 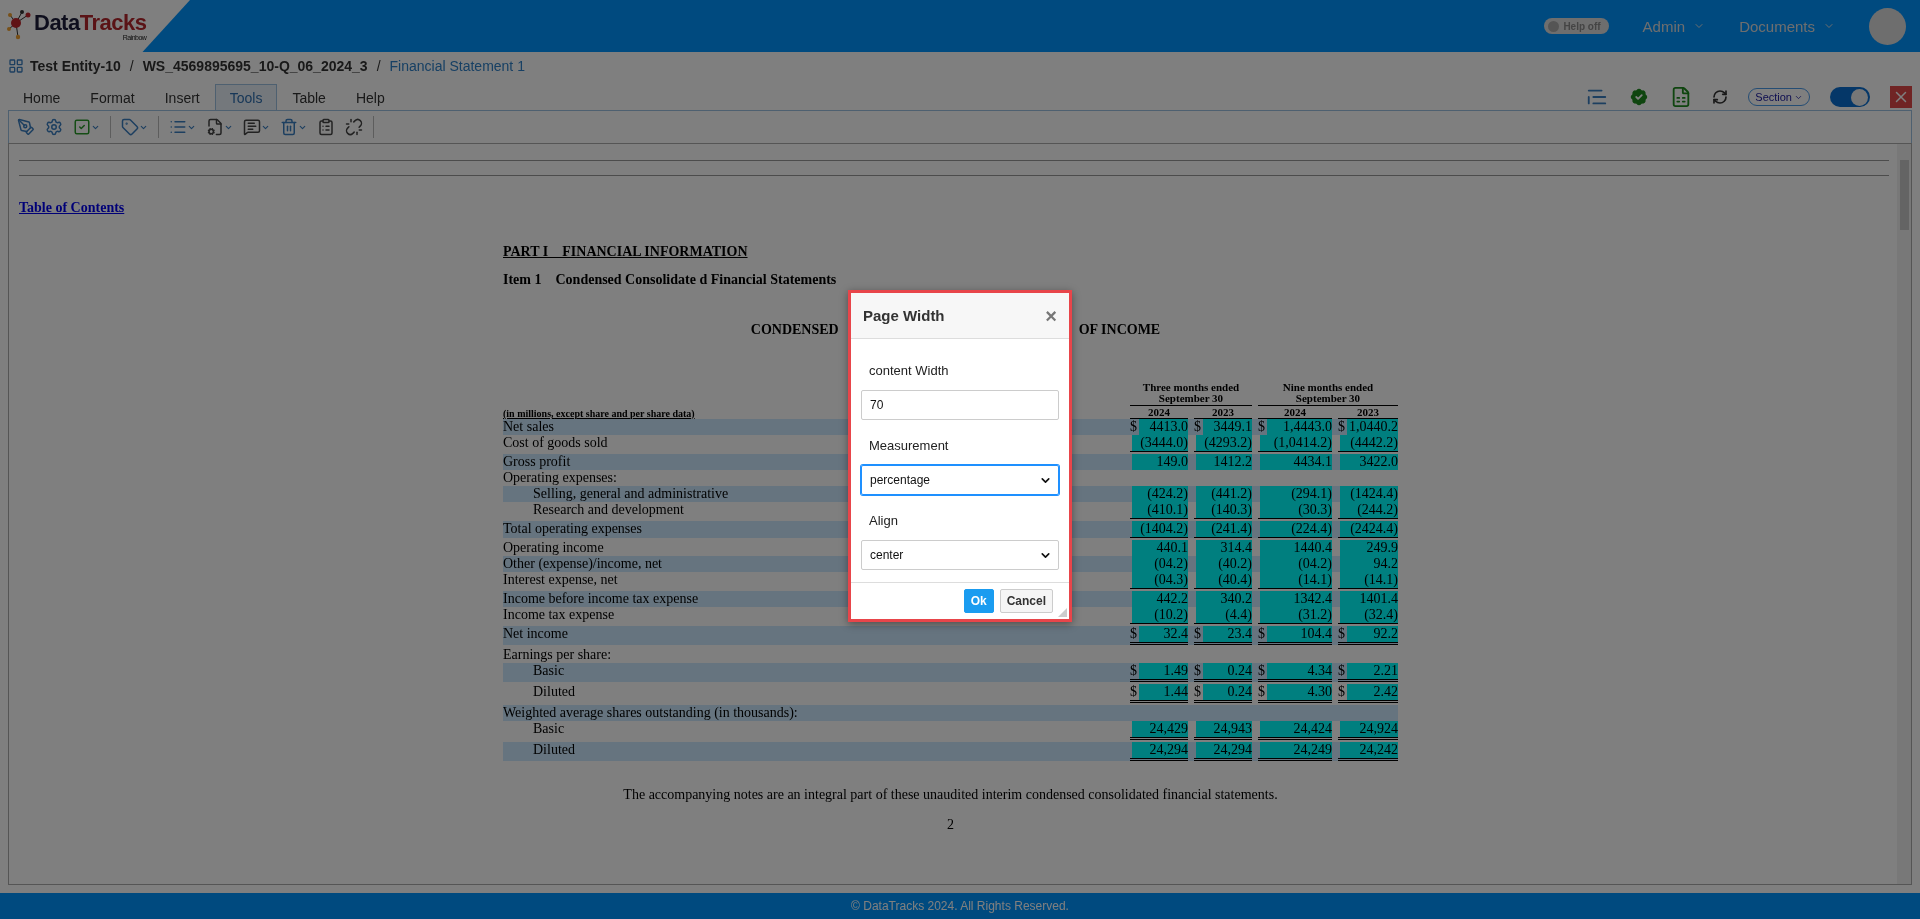 I want to click on number-cell: (244.2), so click(x=1368, y=510).